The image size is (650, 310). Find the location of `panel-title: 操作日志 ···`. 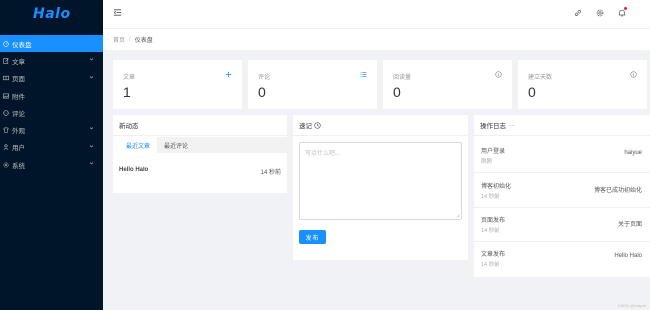

panel-title: 操作日志 ··· is located at coordinates (562, 125).